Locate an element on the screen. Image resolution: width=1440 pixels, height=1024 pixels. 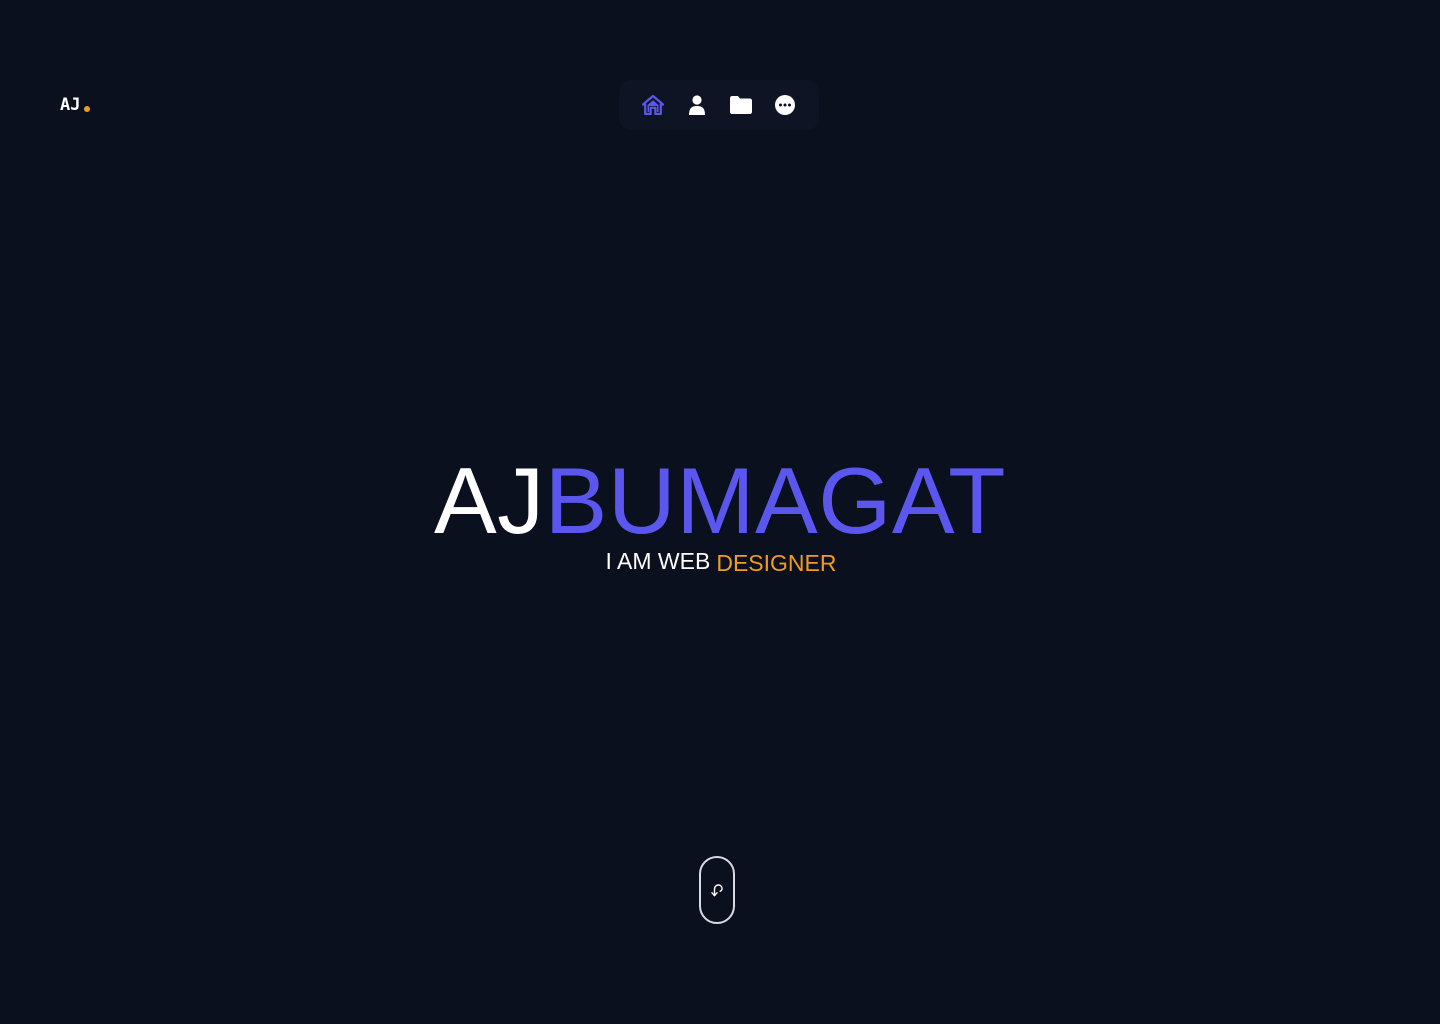
scroll-down-button is located at coordinates (717, 890).